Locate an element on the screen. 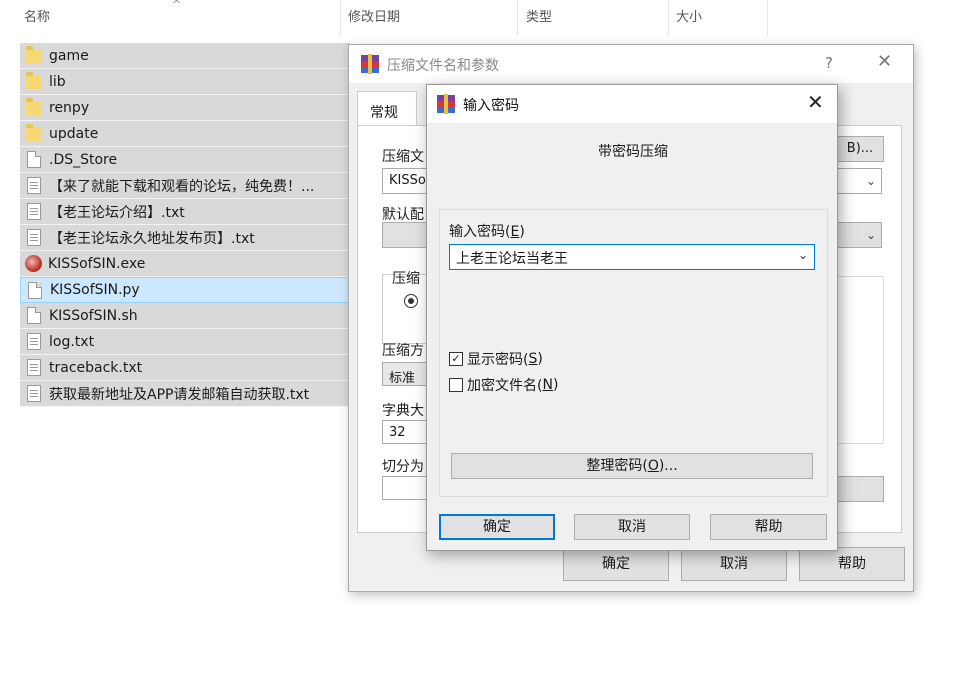  method-select: 标准 is located at coordinates (404, 374).